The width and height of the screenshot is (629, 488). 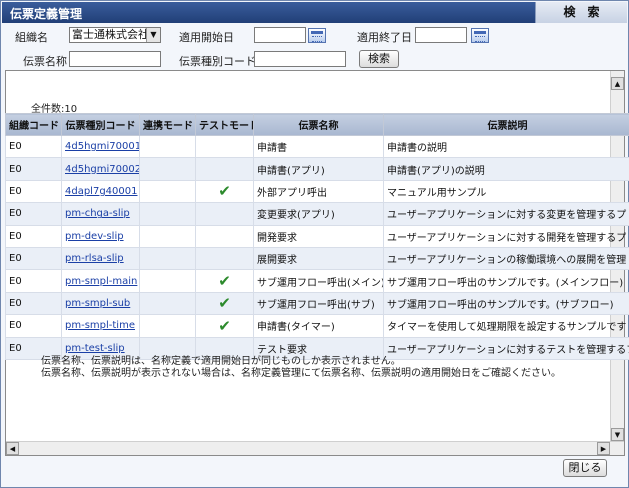 I want to click on slip-code-link: pm-rlsa-slip, so click(x=94, y=258).